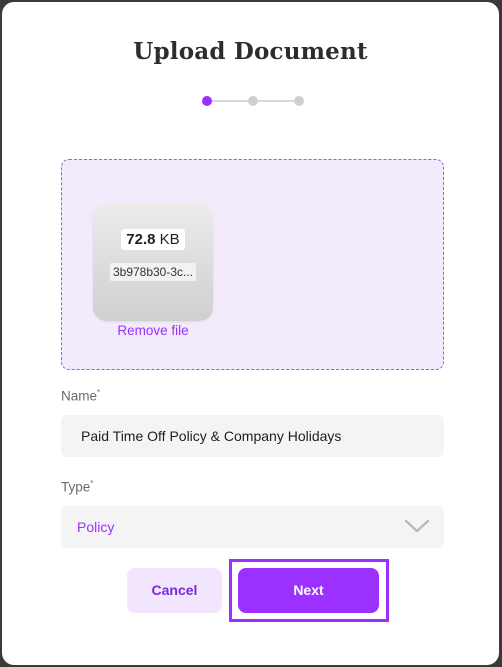 The image size is (502, 667). Describe the element at coordinates (250, 51) in the screenshot. I see `dialog-title: Upload Document` at that location.